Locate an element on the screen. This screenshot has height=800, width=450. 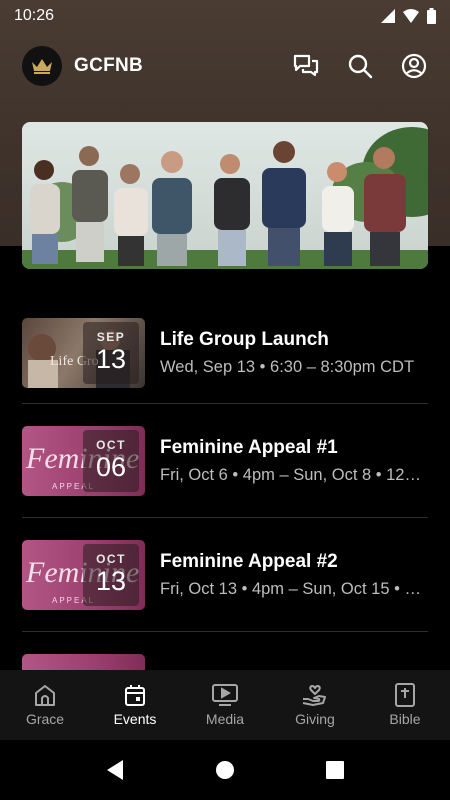
event-title: Feminine Appeal #1 is located at coordinates (249, 447).